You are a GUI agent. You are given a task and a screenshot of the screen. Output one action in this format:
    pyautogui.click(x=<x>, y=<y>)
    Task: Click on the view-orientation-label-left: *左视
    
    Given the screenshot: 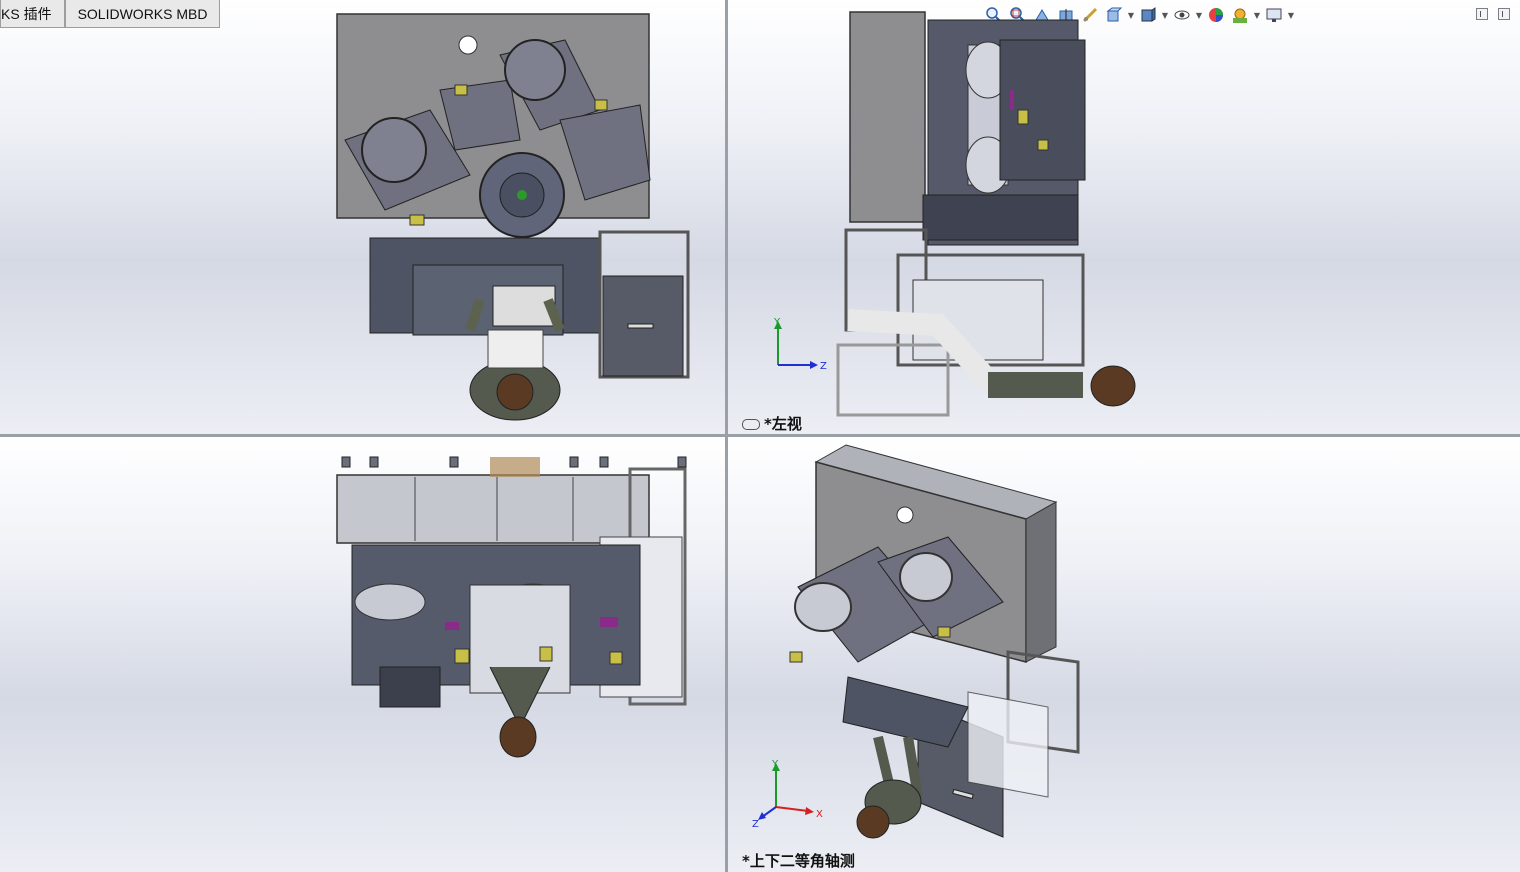 What is the action you would take?
    pyautogui.click(x=772, y=423)
    